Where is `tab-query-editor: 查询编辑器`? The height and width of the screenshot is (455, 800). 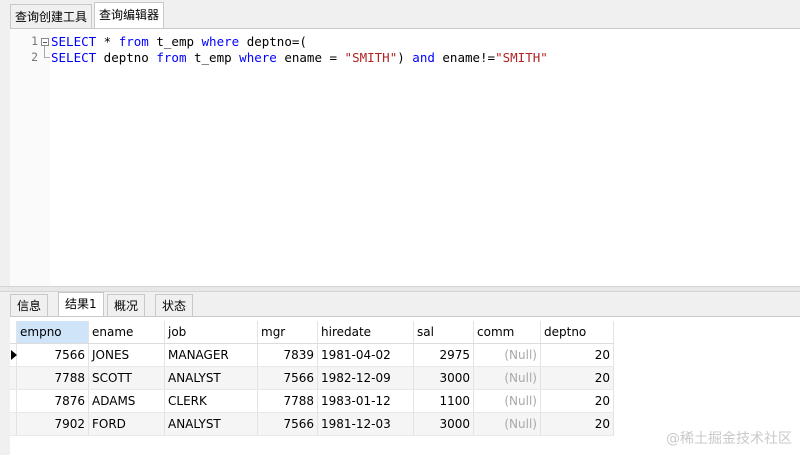
tab-query-editor: 查询编辑器 is located at coordinates (129, 15).